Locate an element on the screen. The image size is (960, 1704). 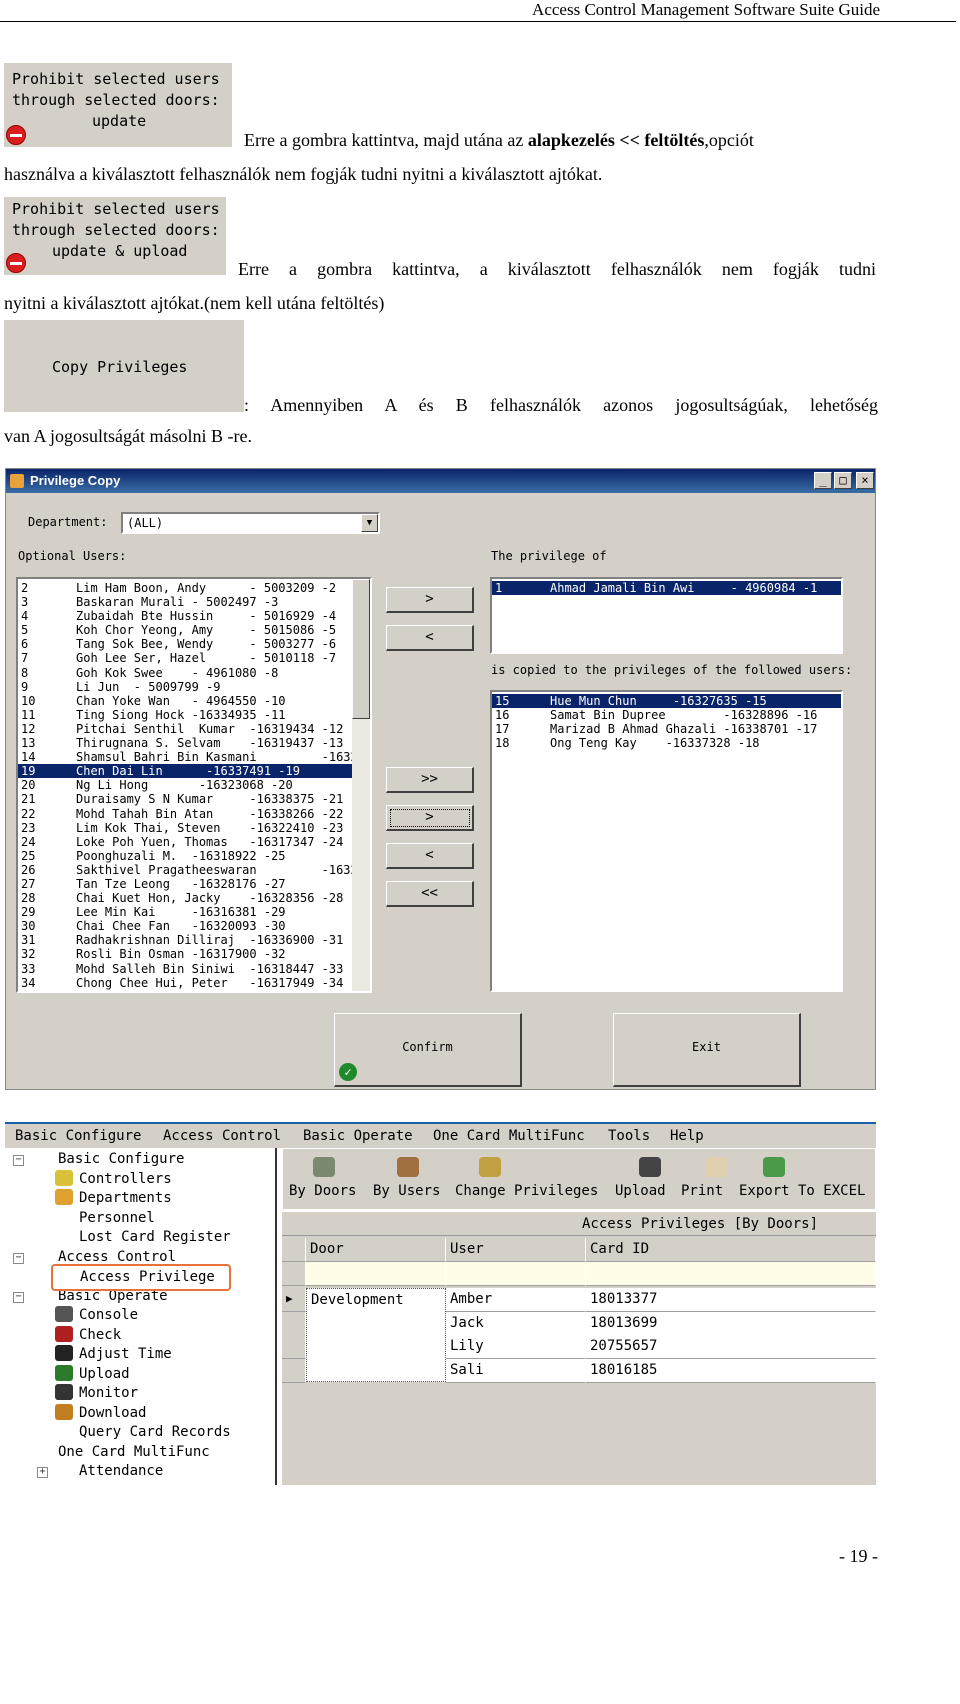
list-item: 11 Ting Siong Hock -16334935 -11 is located at coordinates (194, 715).